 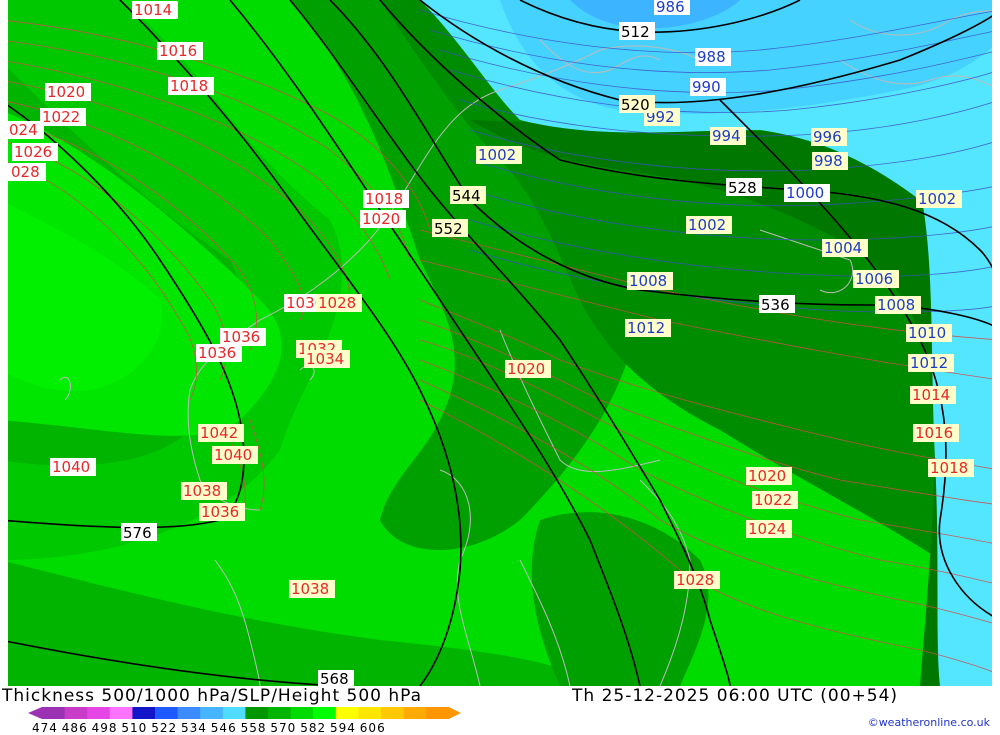 I want to click on isobar-label: 986, so click(x=672, y=8).